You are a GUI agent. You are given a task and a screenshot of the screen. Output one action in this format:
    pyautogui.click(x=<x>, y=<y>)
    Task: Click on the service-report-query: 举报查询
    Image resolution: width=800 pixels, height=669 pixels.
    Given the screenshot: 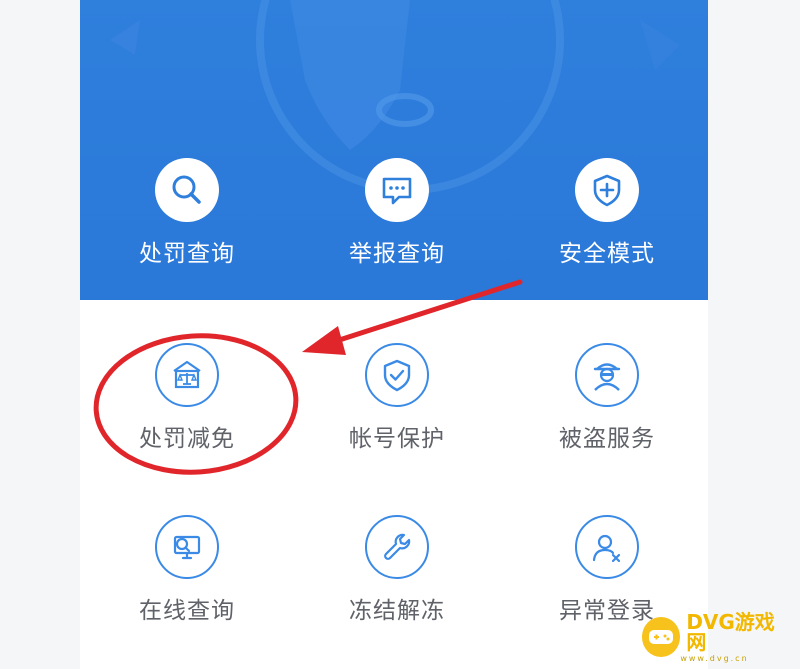 What is the action you would take?
    pyautogui.click(x=393, y=223)
    